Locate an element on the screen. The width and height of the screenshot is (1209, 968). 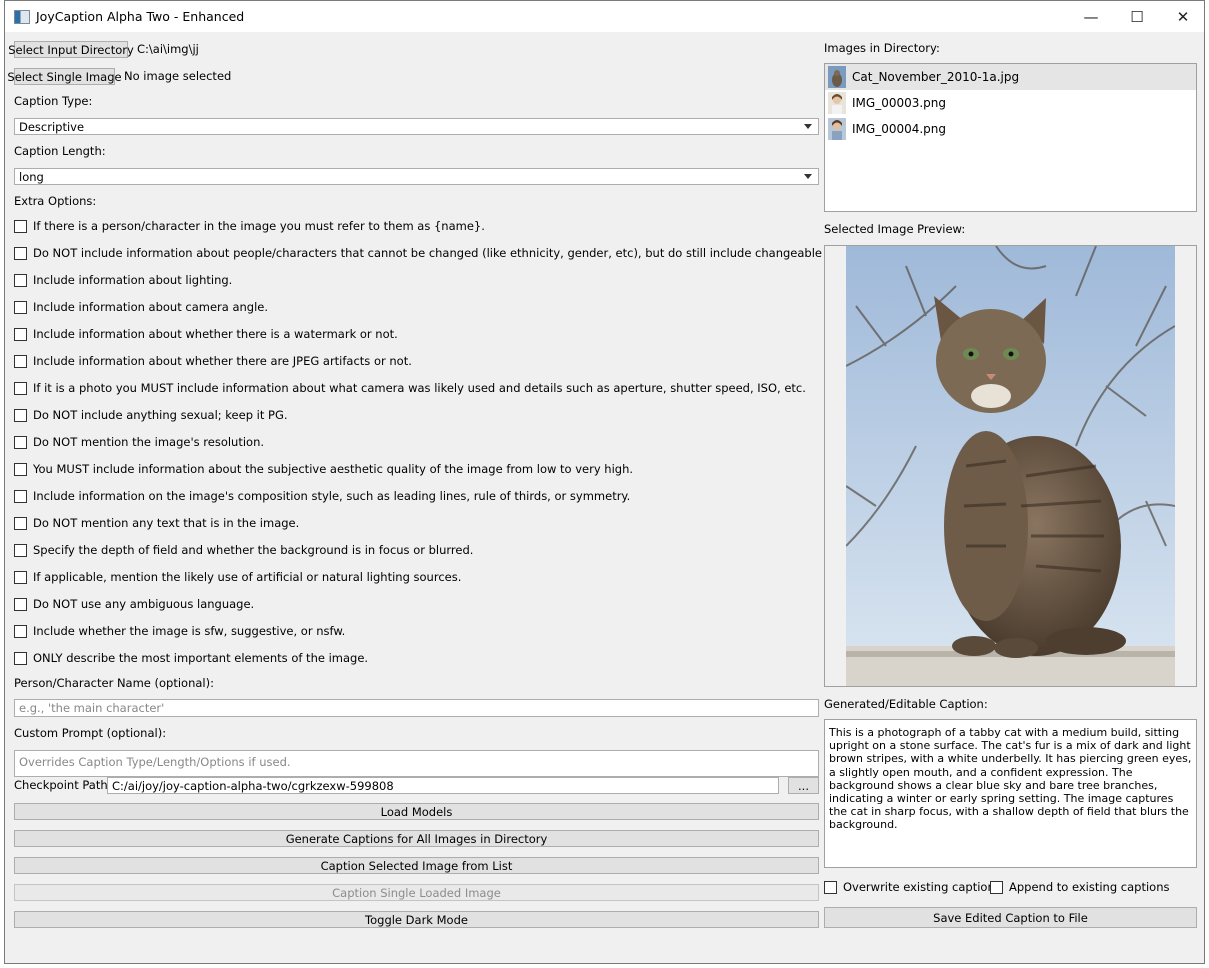
person-name-label: Person/Character Name (optional): is located at coordinates (114, 683).